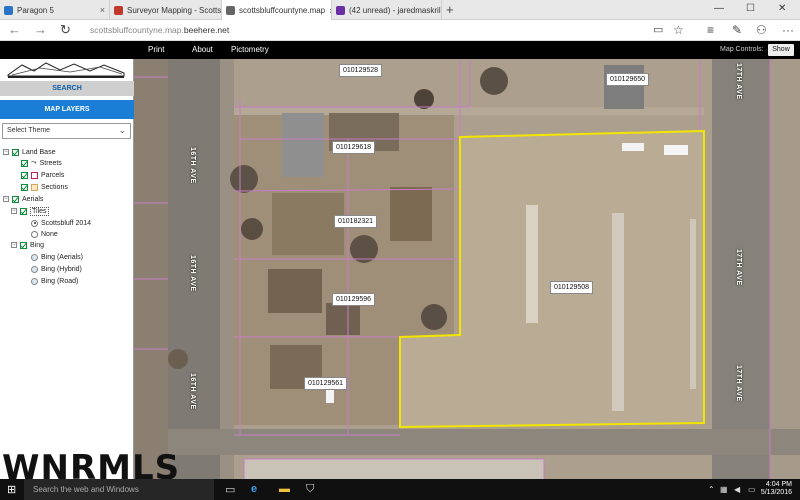 This screenshot has width=800, height=500. Describe the element at coordinates (27, 245) in the screenshot. I see `layer-bing: − Bing` at that location.